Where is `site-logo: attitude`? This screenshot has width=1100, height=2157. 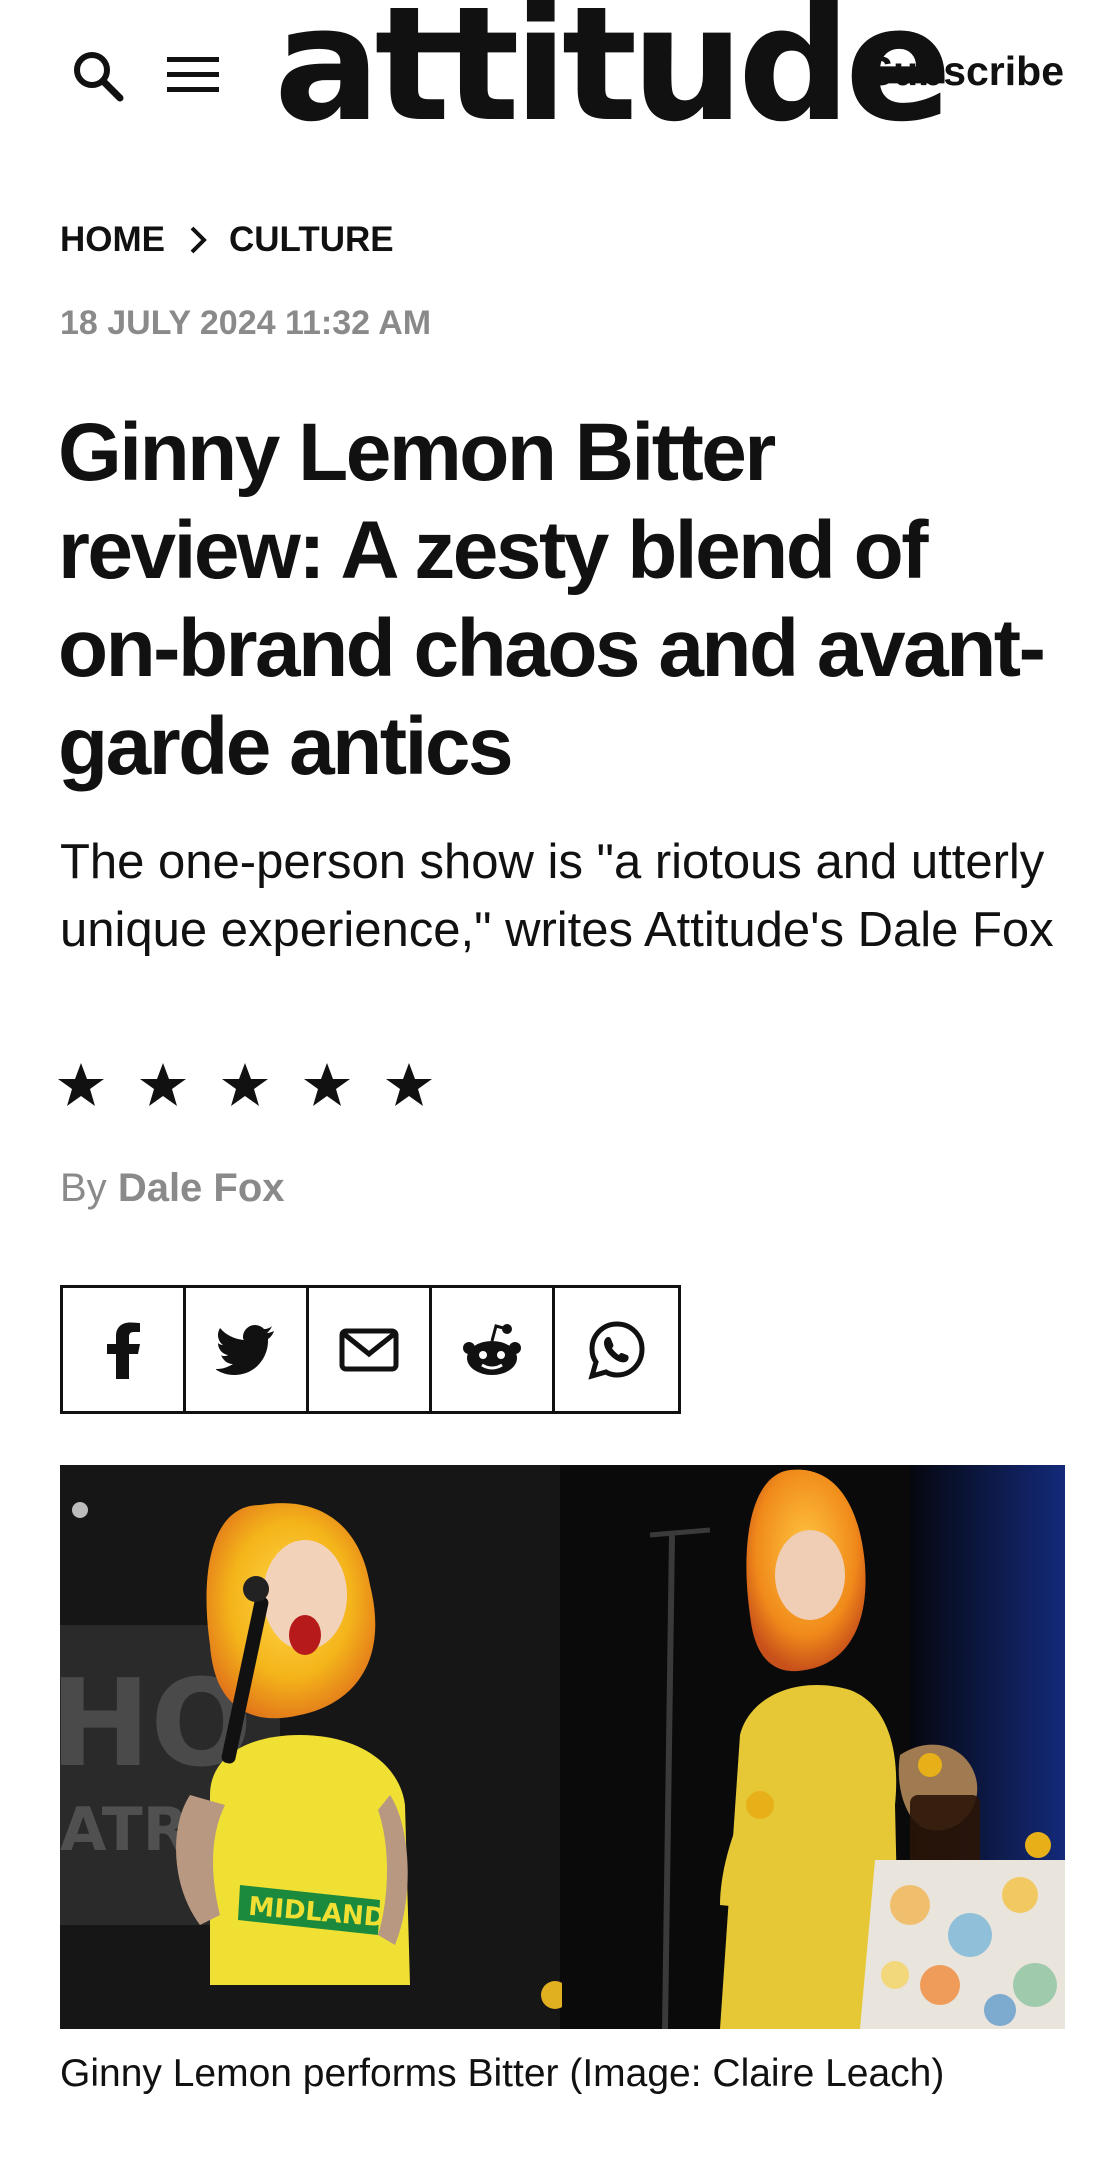
site-logo: attitude is located at coordinates (613, 72).